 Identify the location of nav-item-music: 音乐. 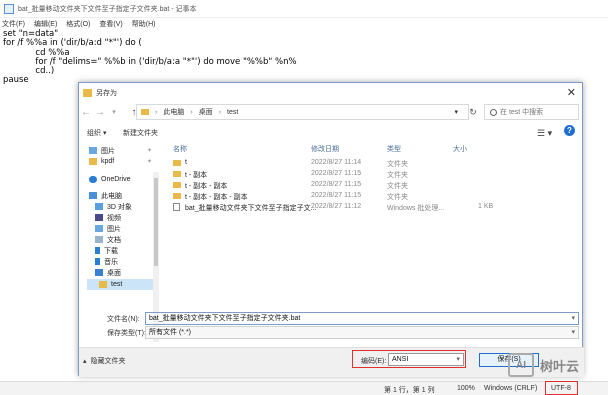
(106, 261).